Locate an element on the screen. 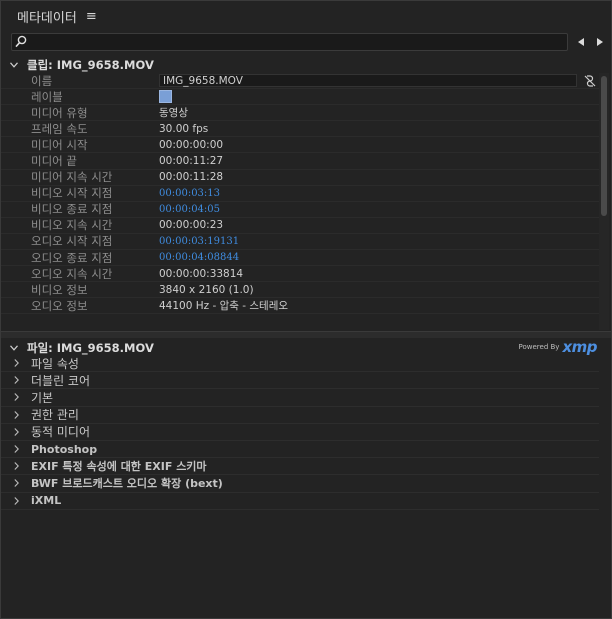 This screenshot has height=619, width=612. metadata-row-name: 이름 IMG_9658.MOV is located at coordinates (300, 81).